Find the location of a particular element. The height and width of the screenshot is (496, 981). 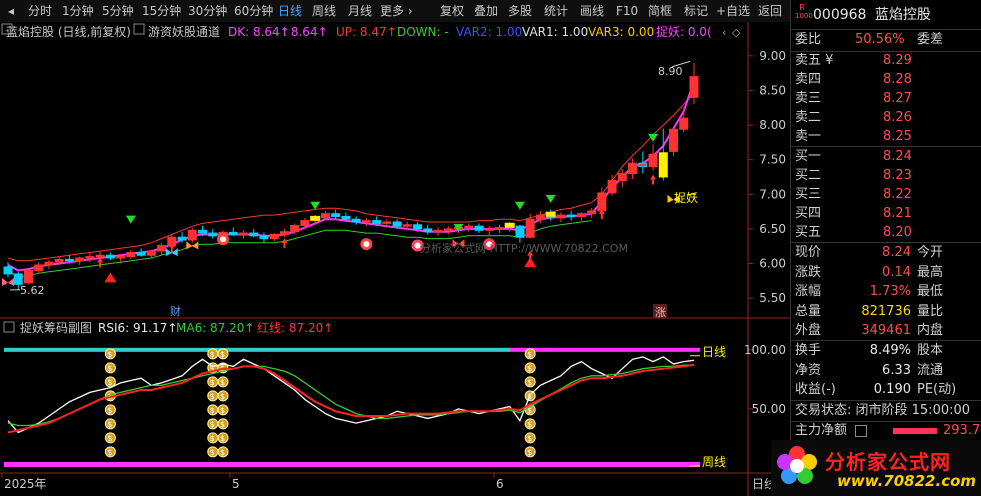

up-value: UP: 8.47↑ is located at coordinates (366, 32).